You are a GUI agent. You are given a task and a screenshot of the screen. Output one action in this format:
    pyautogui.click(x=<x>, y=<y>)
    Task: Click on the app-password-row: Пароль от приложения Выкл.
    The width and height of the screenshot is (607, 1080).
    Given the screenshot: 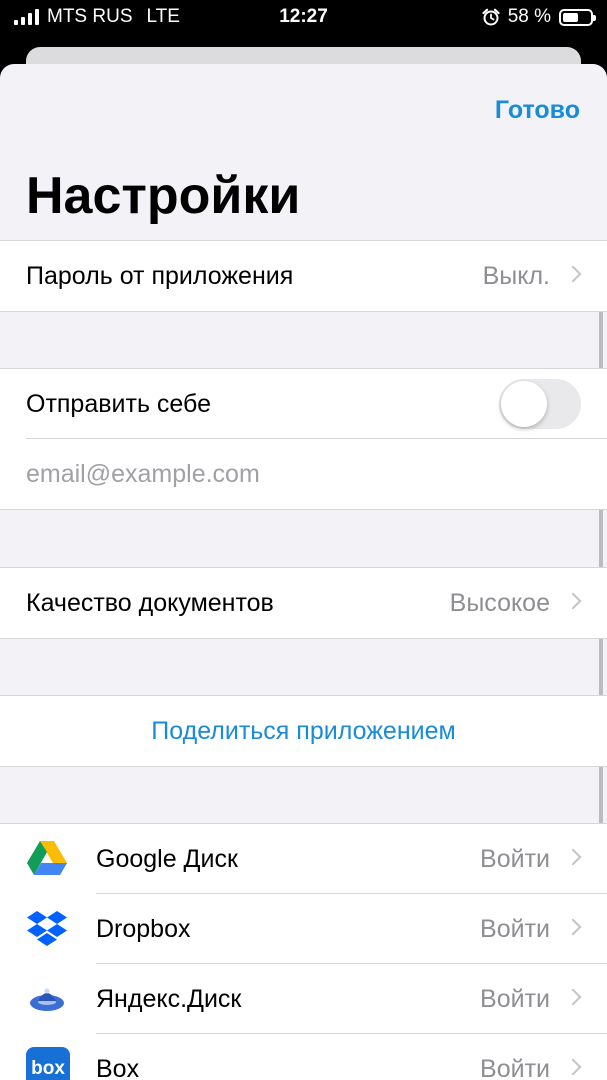 What is the action you would take?
    pyautogui.click(x=303, y=276)
    